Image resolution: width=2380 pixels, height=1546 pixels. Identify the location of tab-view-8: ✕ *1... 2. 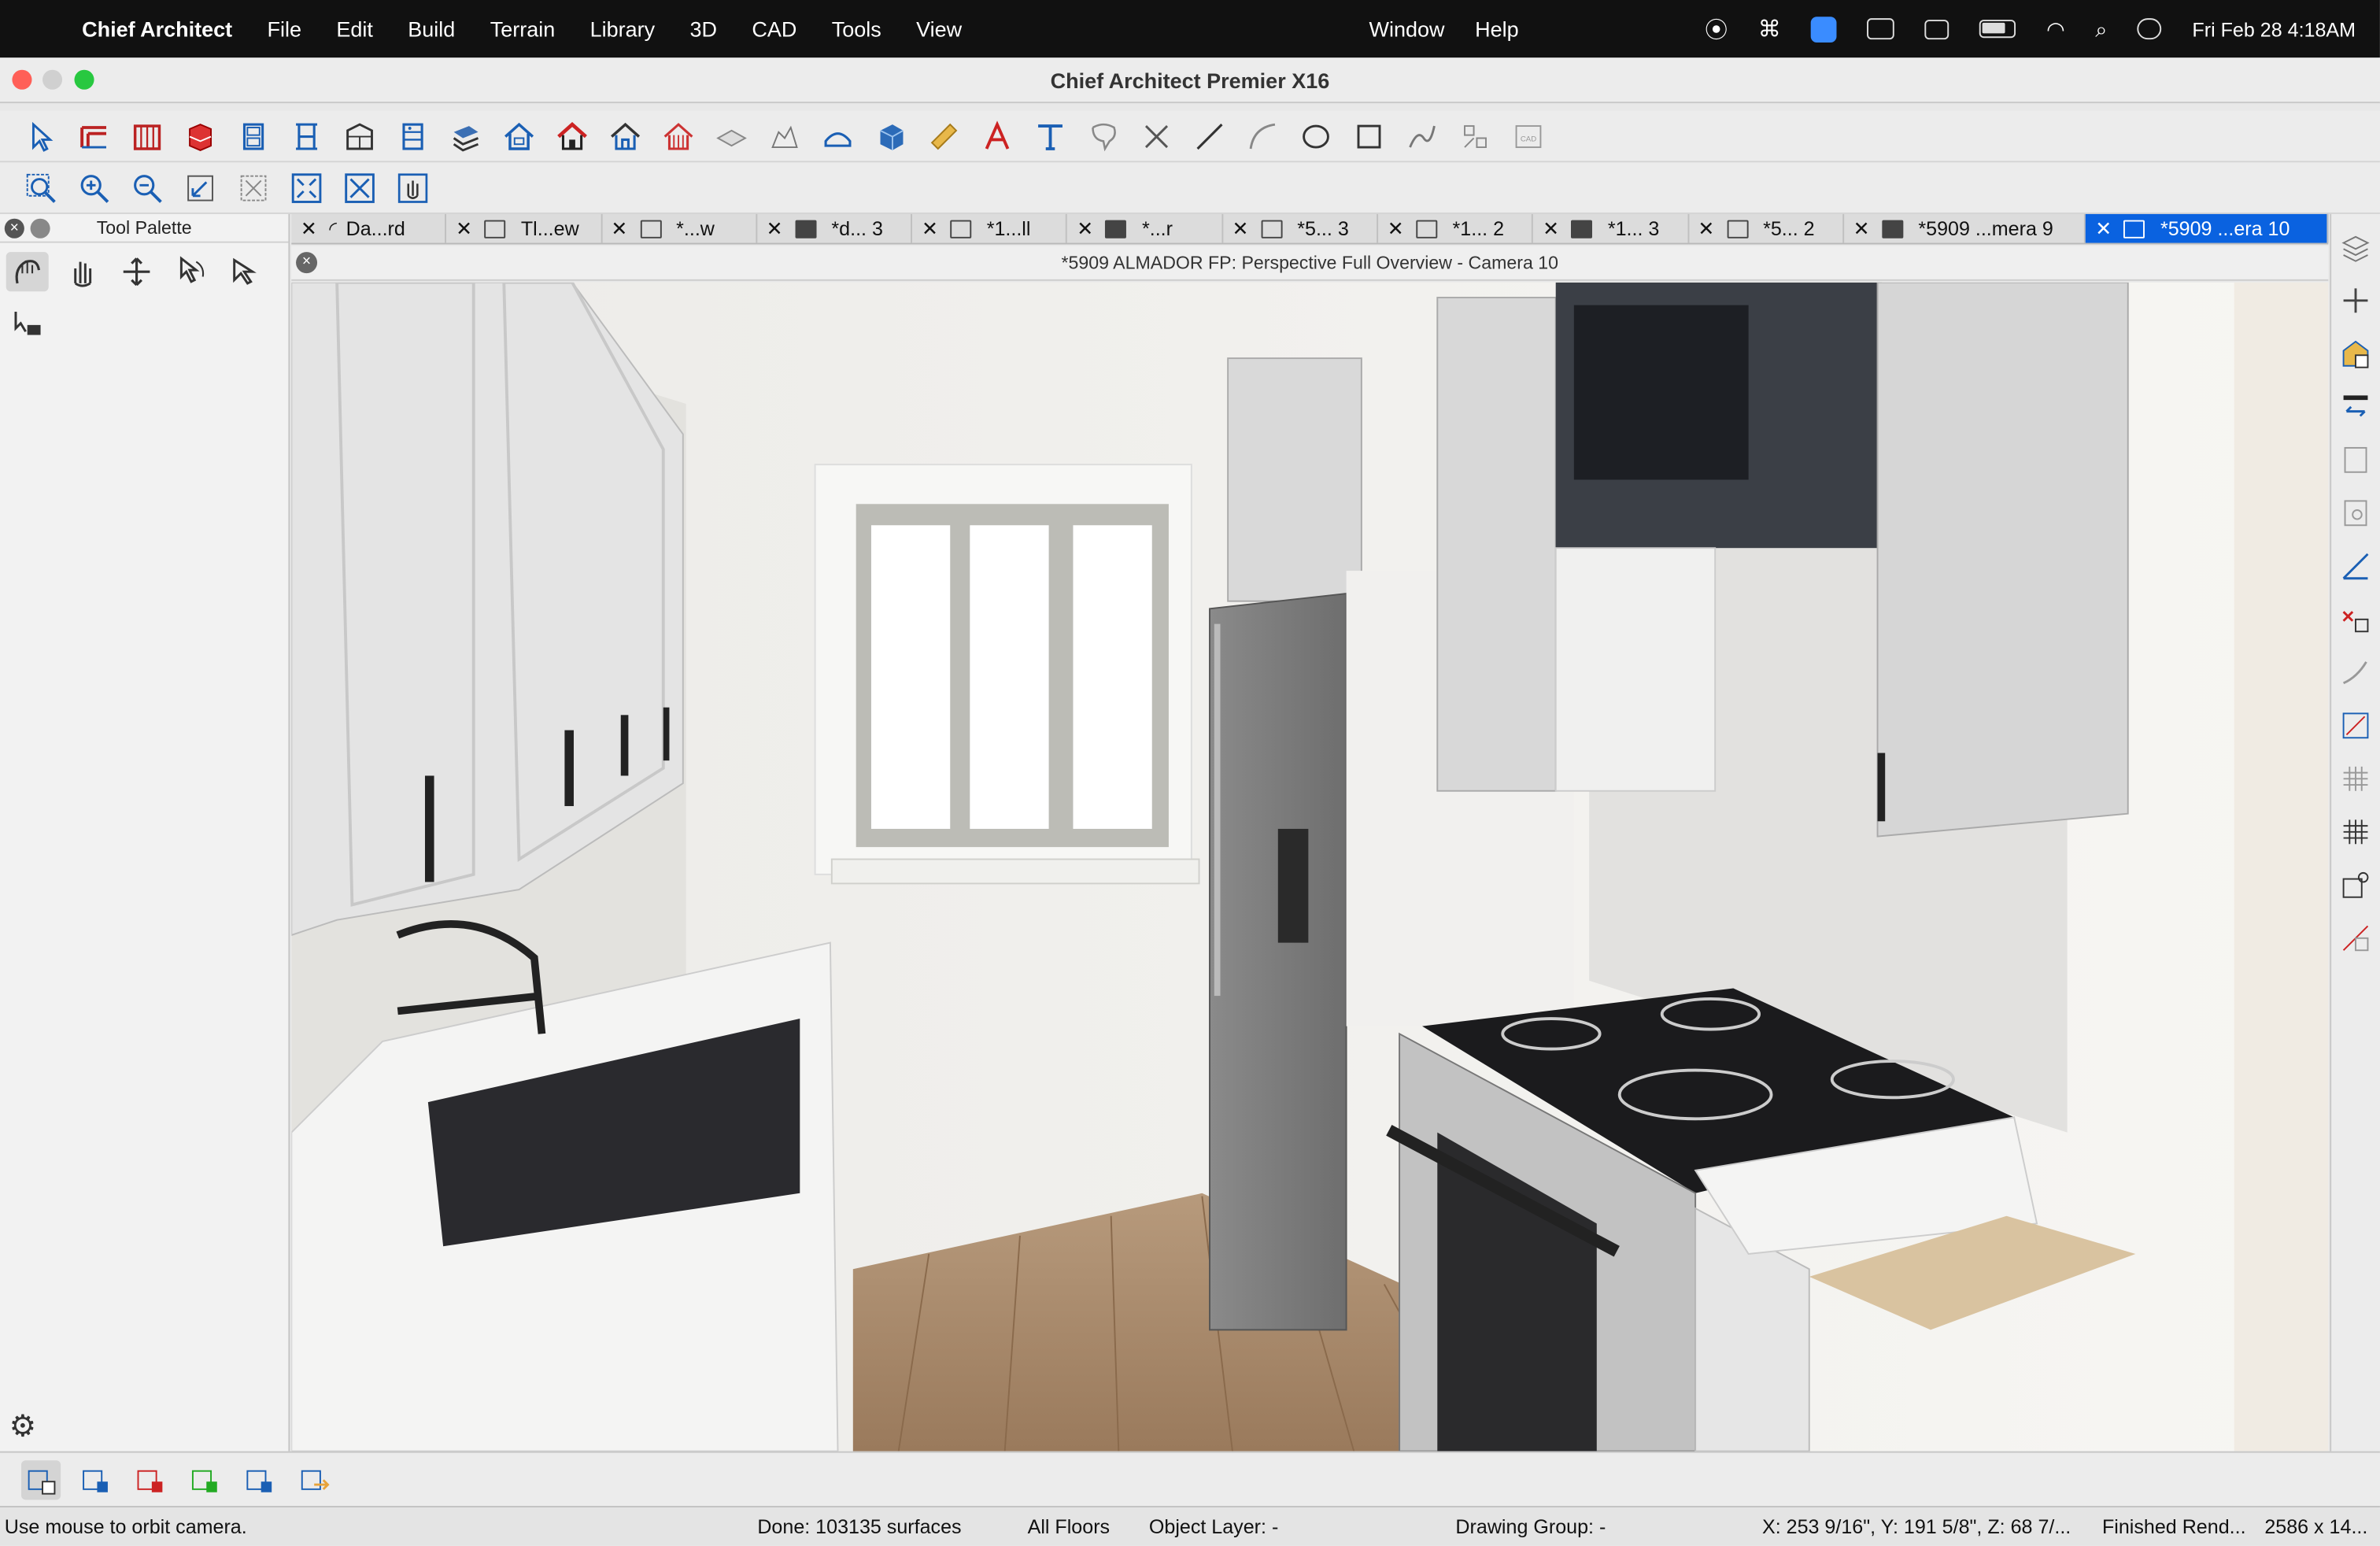
(1456, 228).